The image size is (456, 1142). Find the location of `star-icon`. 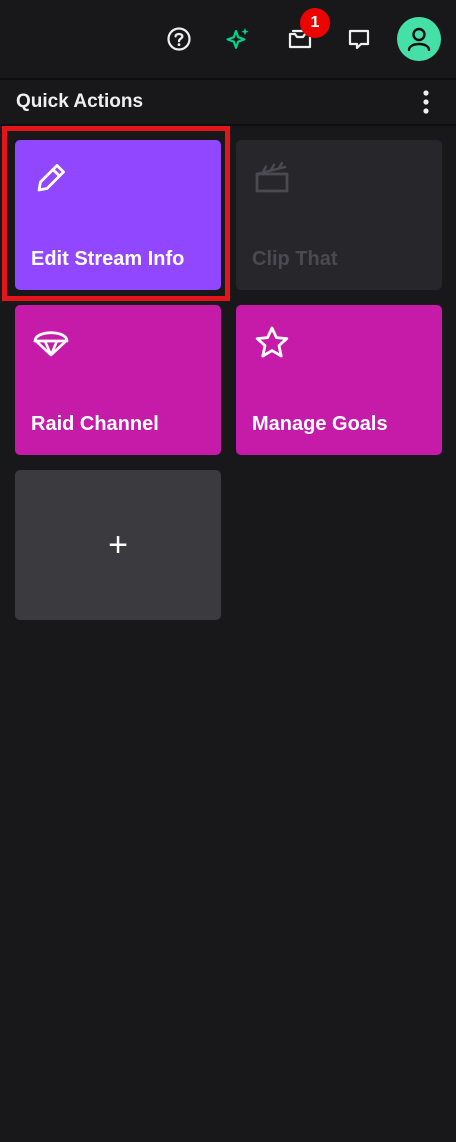

star-icon is located at coordinates (272, 345).